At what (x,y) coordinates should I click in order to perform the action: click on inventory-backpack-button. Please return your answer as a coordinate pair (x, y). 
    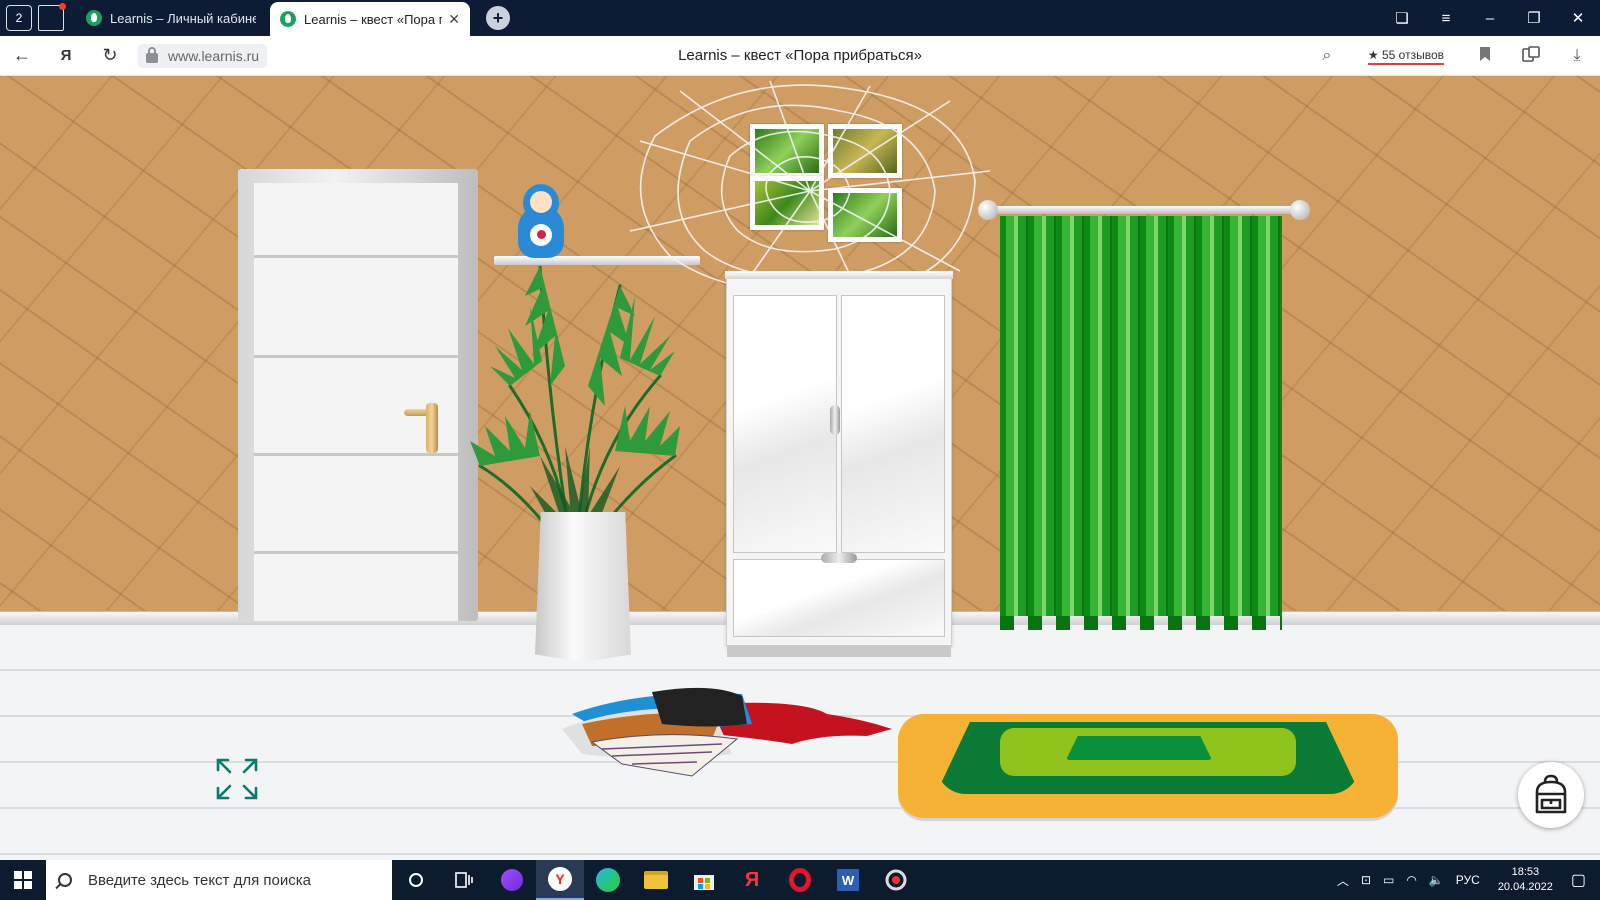
    Looking at the image, I should click on (1551, 795).